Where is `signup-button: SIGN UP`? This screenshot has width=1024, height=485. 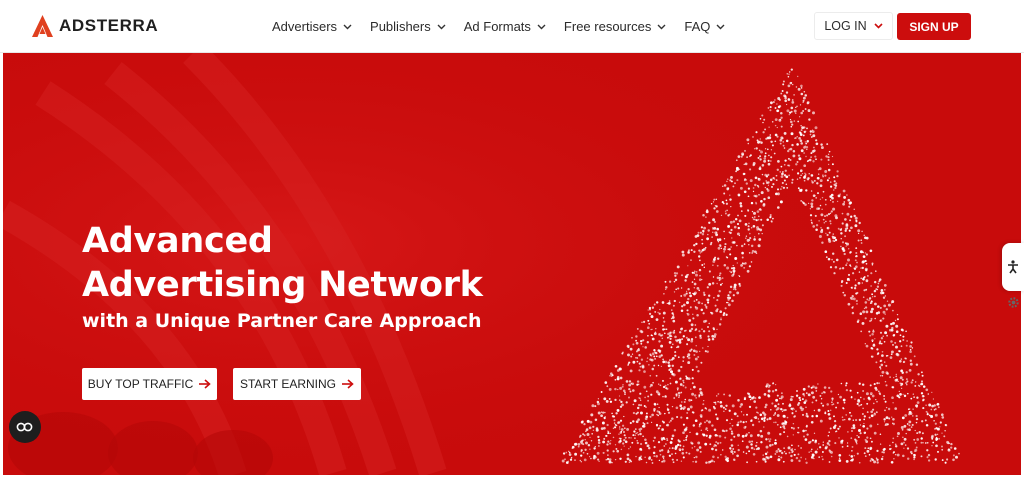 signup-button: SIGN UP is located at coordinates (934, 26).